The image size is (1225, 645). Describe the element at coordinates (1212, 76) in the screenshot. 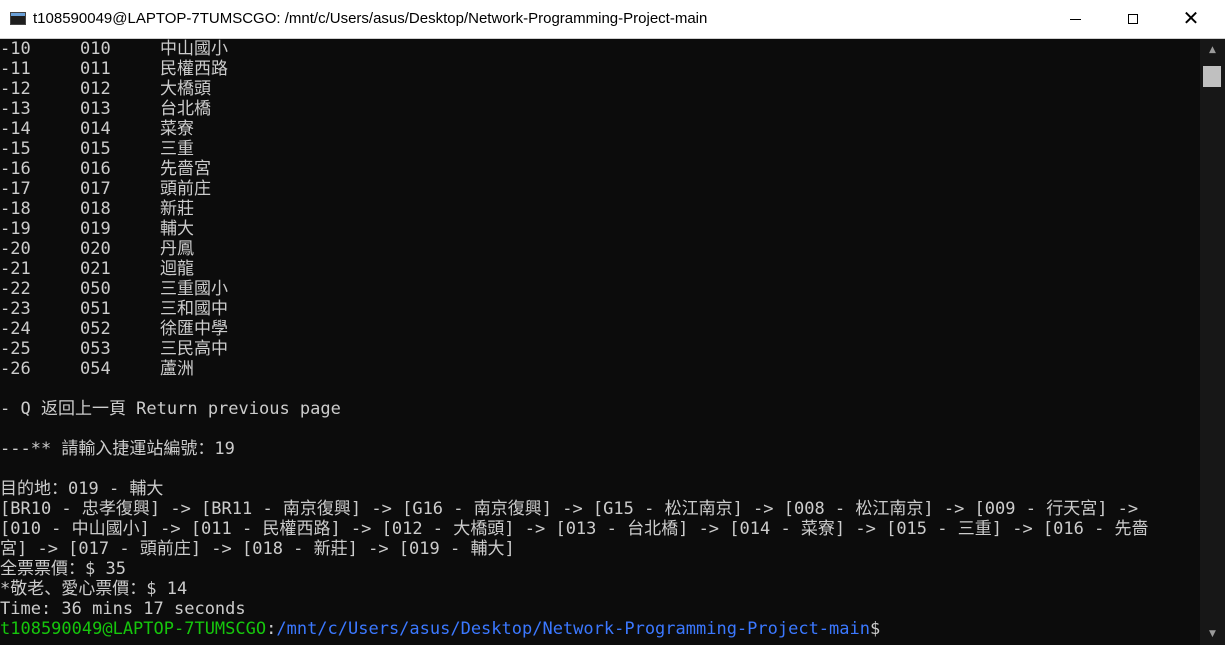

I see `scrollbar-thumb` at that location.